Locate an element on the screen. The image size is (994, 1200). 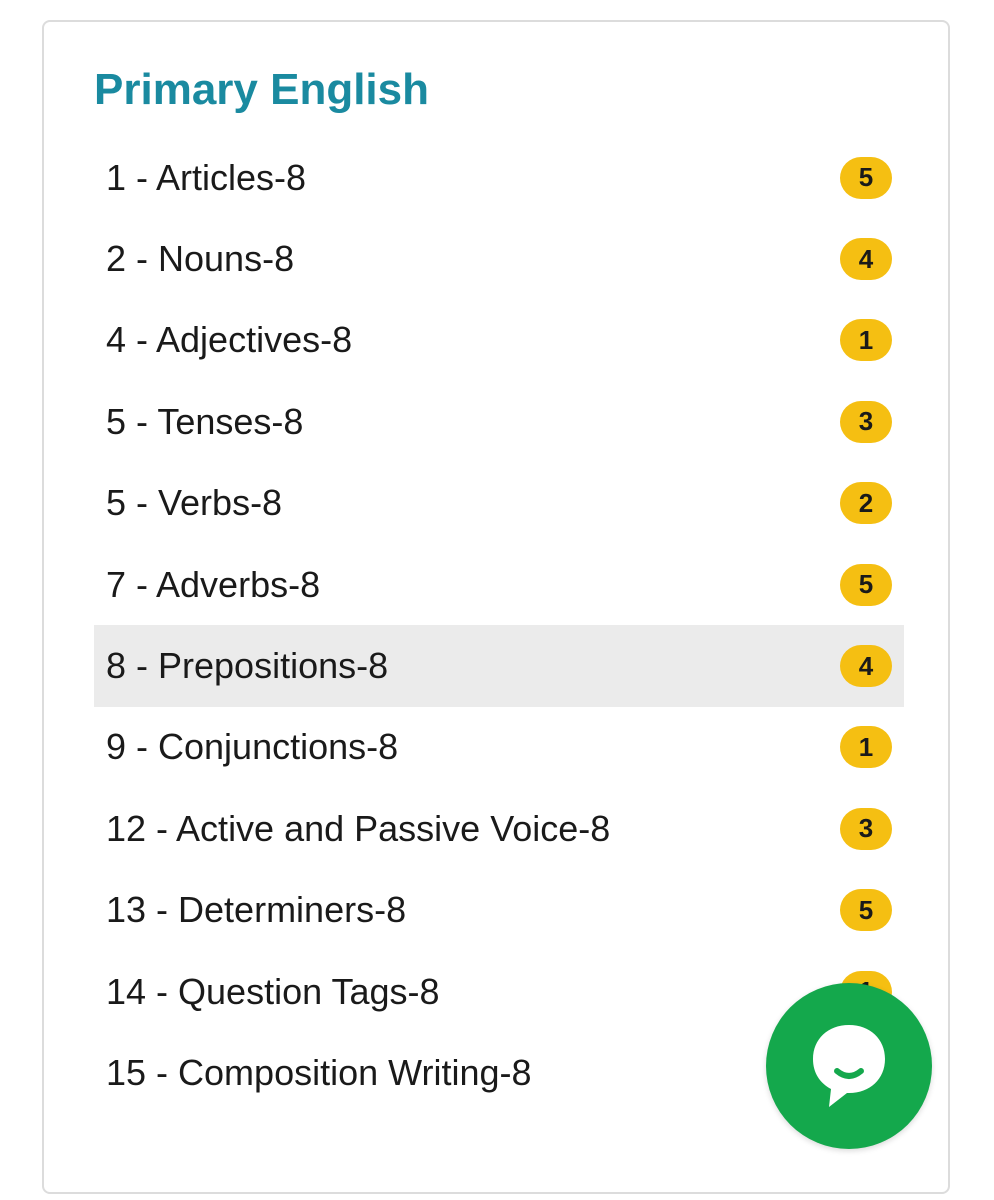
topic-item: 12 - Active and Passive Voice-8 3 is located at coordinates (499, 828).